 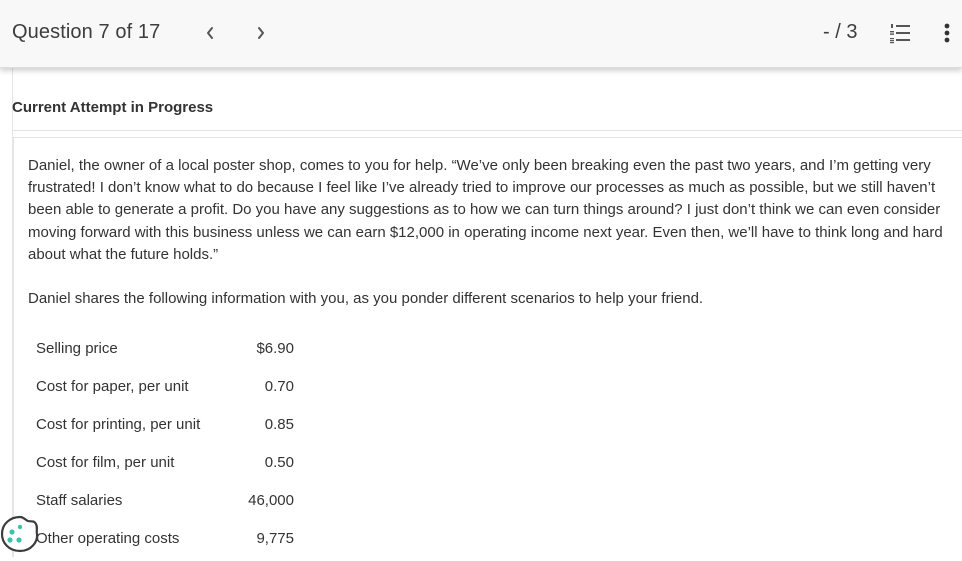 I want to click on row-label: Cost for film, per unit, so click(x=105, y=462).